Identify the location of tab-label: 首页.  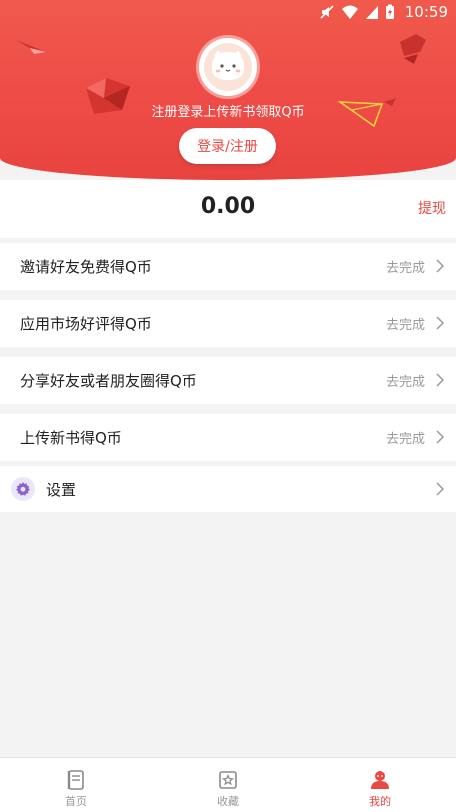
(76, 801).